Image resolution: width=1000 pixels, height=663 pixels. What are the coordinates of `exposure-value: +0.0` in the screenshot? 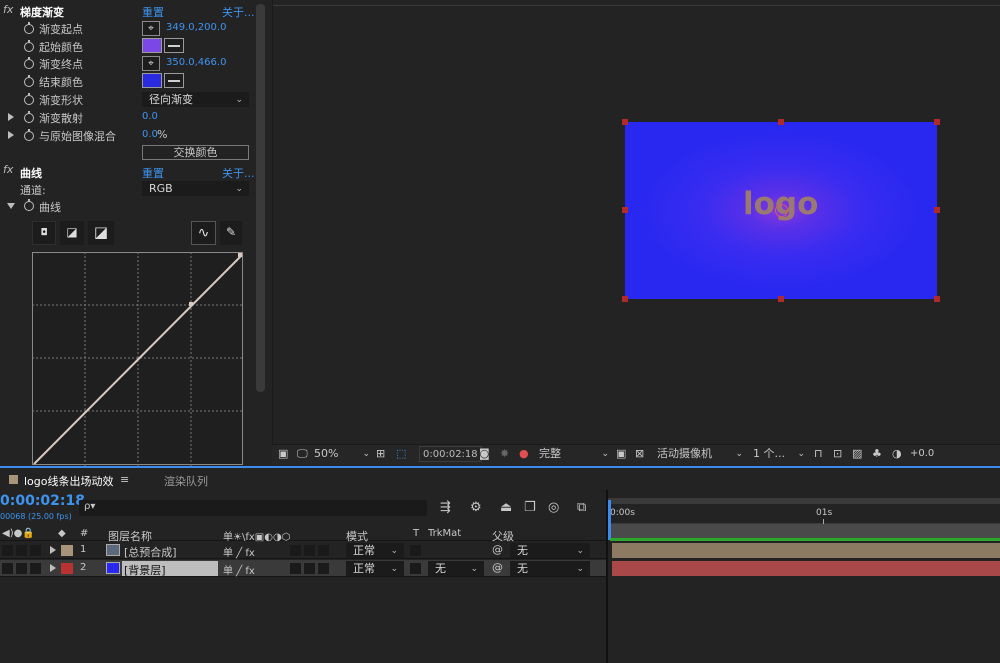 It's located at (922, 454).